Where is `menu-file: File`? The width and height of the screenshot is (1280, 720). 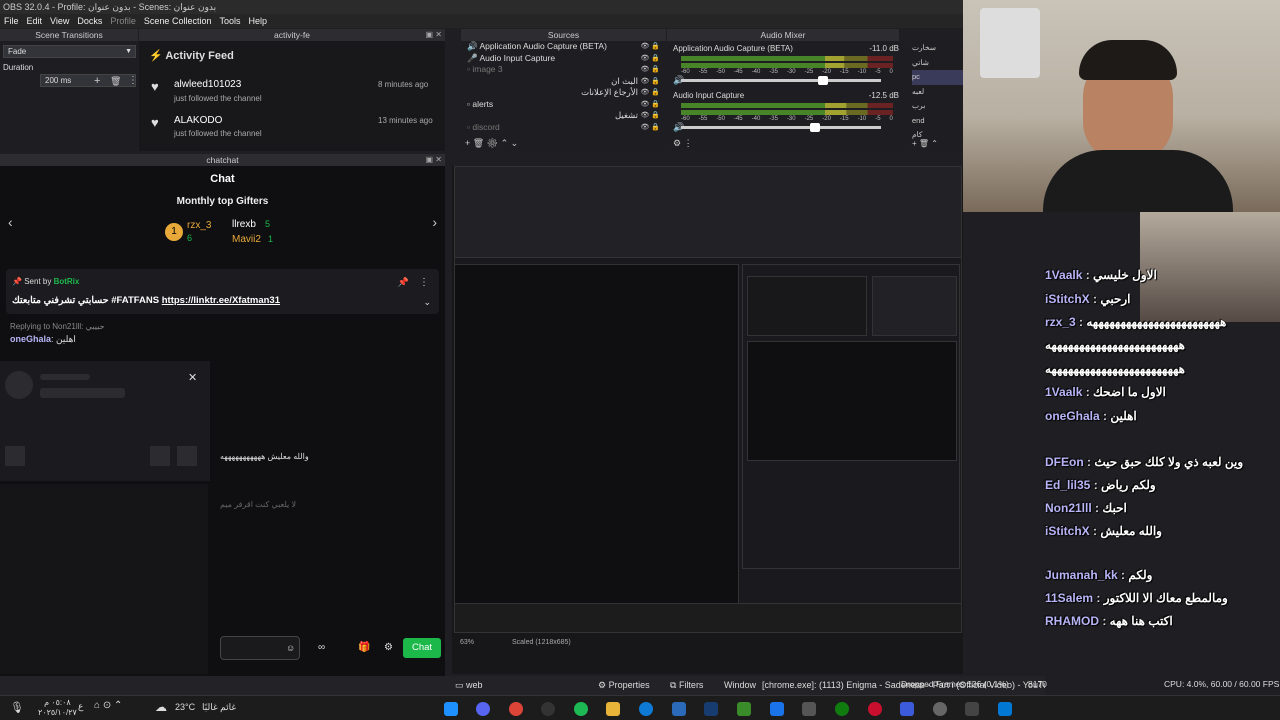
menu-file: File is located at coordinates (11, 21).